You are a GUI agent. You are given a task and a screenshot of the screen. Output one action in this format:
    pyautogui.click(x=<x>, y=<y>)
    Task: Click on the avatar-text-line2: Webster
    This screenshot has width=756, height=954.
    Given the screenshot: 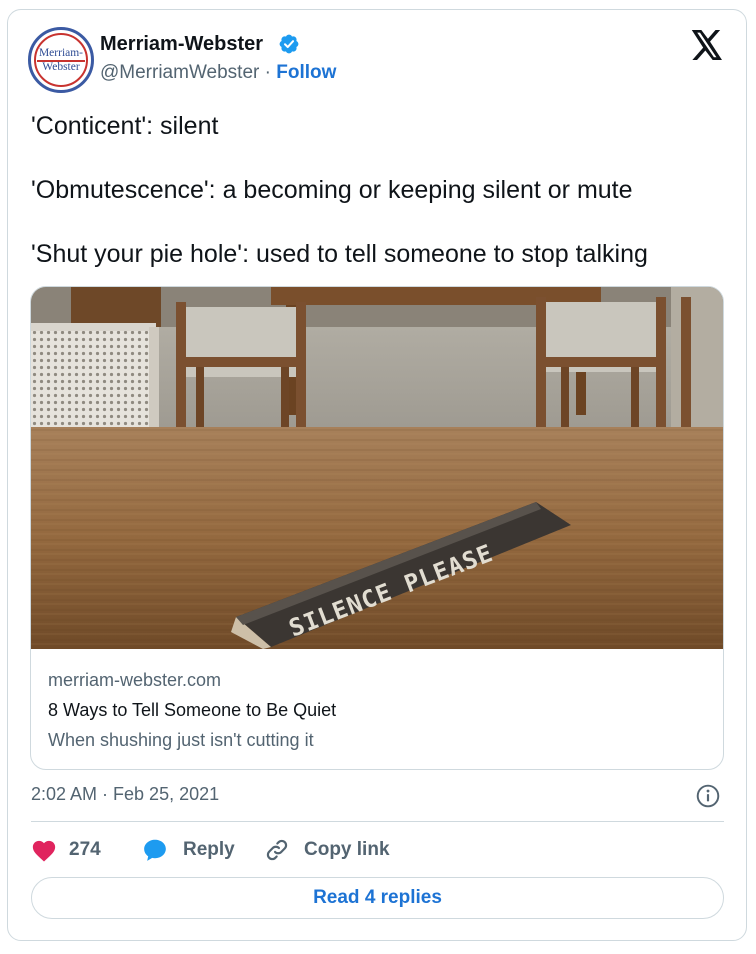 What is the action you would take?
    pyautogui.click(x=61, y=67)
    